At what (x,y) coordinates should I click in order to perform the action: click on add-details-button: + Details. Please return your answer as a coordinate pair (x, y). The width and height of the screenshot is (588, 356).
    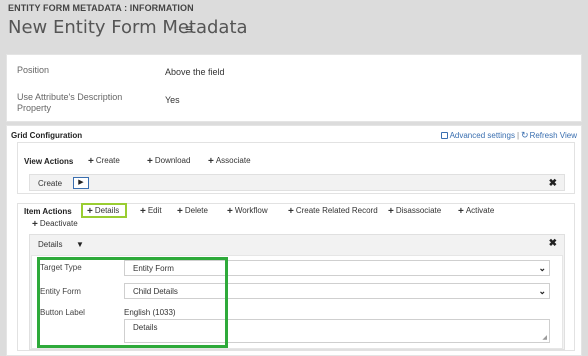
    Looking at the image, I should click on (103, 211).